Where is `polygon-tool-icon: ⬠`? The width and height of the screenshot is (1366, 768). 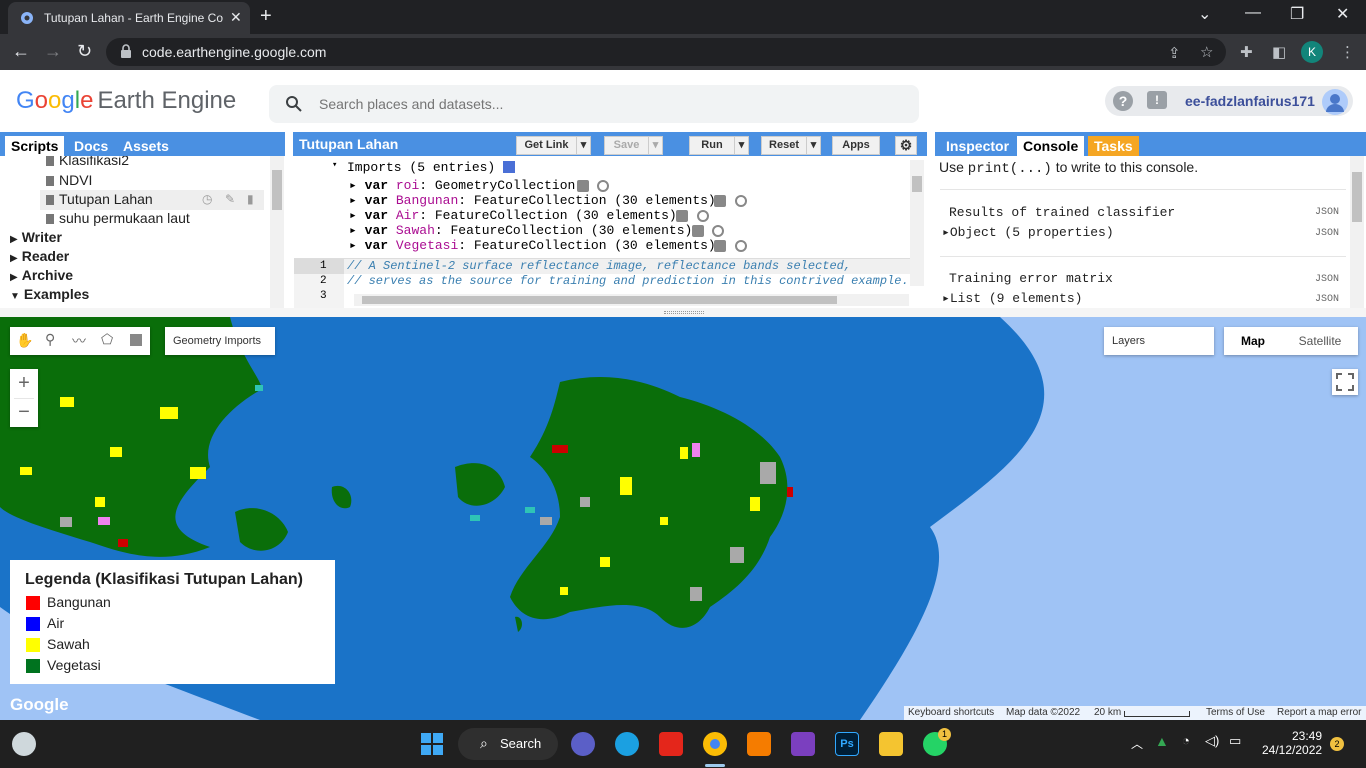 polygon-tool-icon: ⬠ is located at coordinates (107, 339).